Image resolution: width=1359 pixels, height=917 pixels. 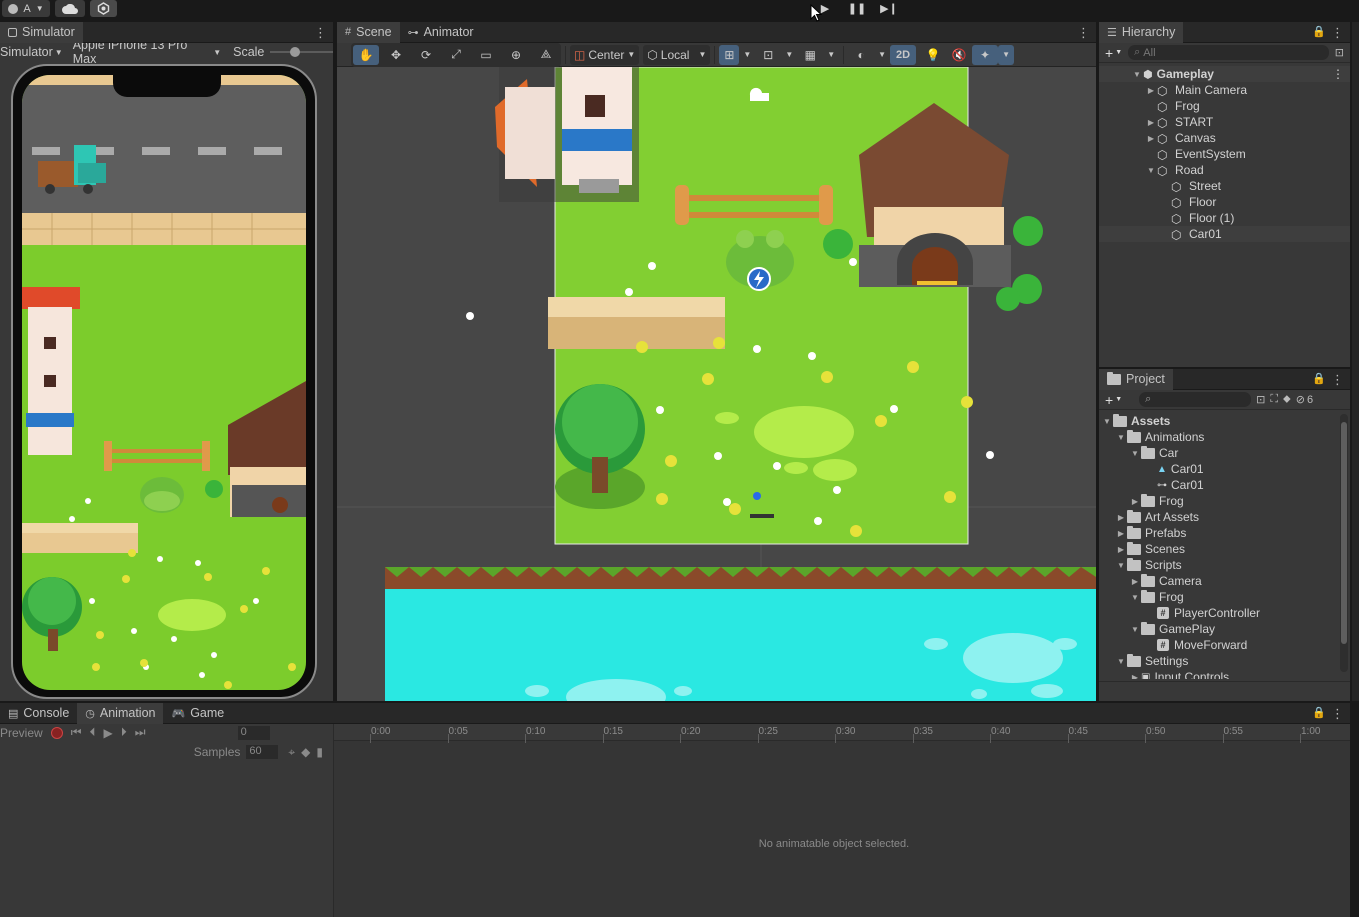 What do you see at coordinates (305, 752) in the screenshot?
I see `add-keyframe-icon: ◆` at bounding box center [305, 752].